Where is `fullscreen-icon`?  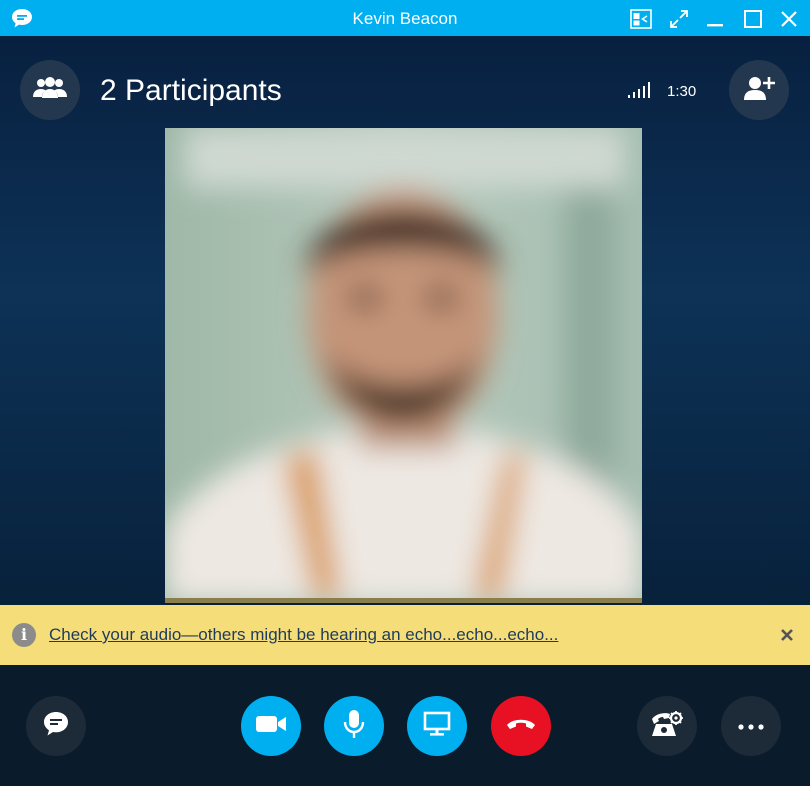
fullscreen-icon is located at coordinates (679, 19).